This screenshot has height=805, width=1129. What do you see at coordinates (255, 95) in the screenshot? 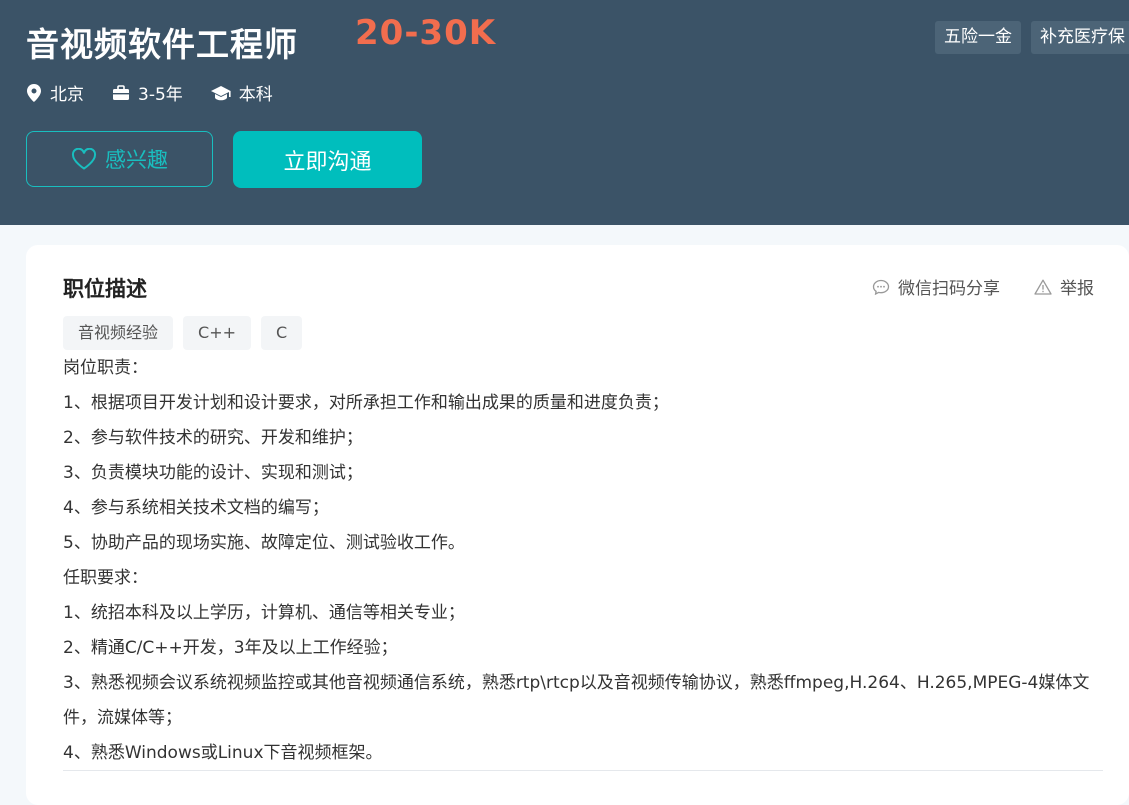
I see `education-text: 本科` at bounding box center [255, 95].